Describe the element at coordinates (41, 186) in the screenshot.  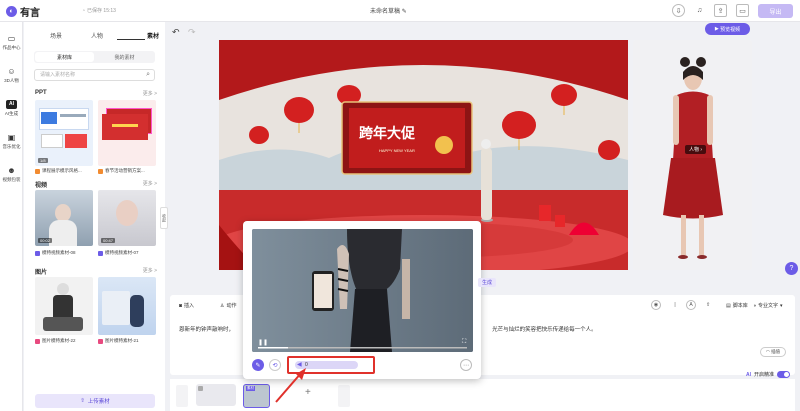
I see `section-title-video: 视频` at that location.